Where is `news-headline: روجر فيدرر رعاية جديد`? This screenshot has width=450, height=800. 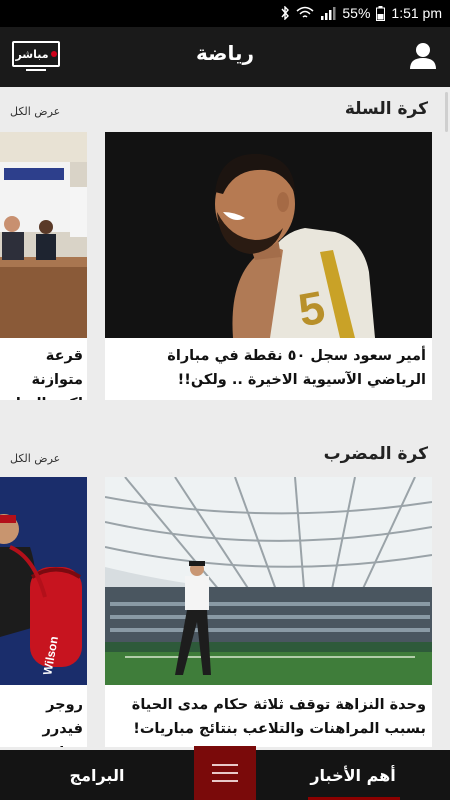 news-headline: روجر فيدرر رعاية جديد is located at coordinates (45, 722).